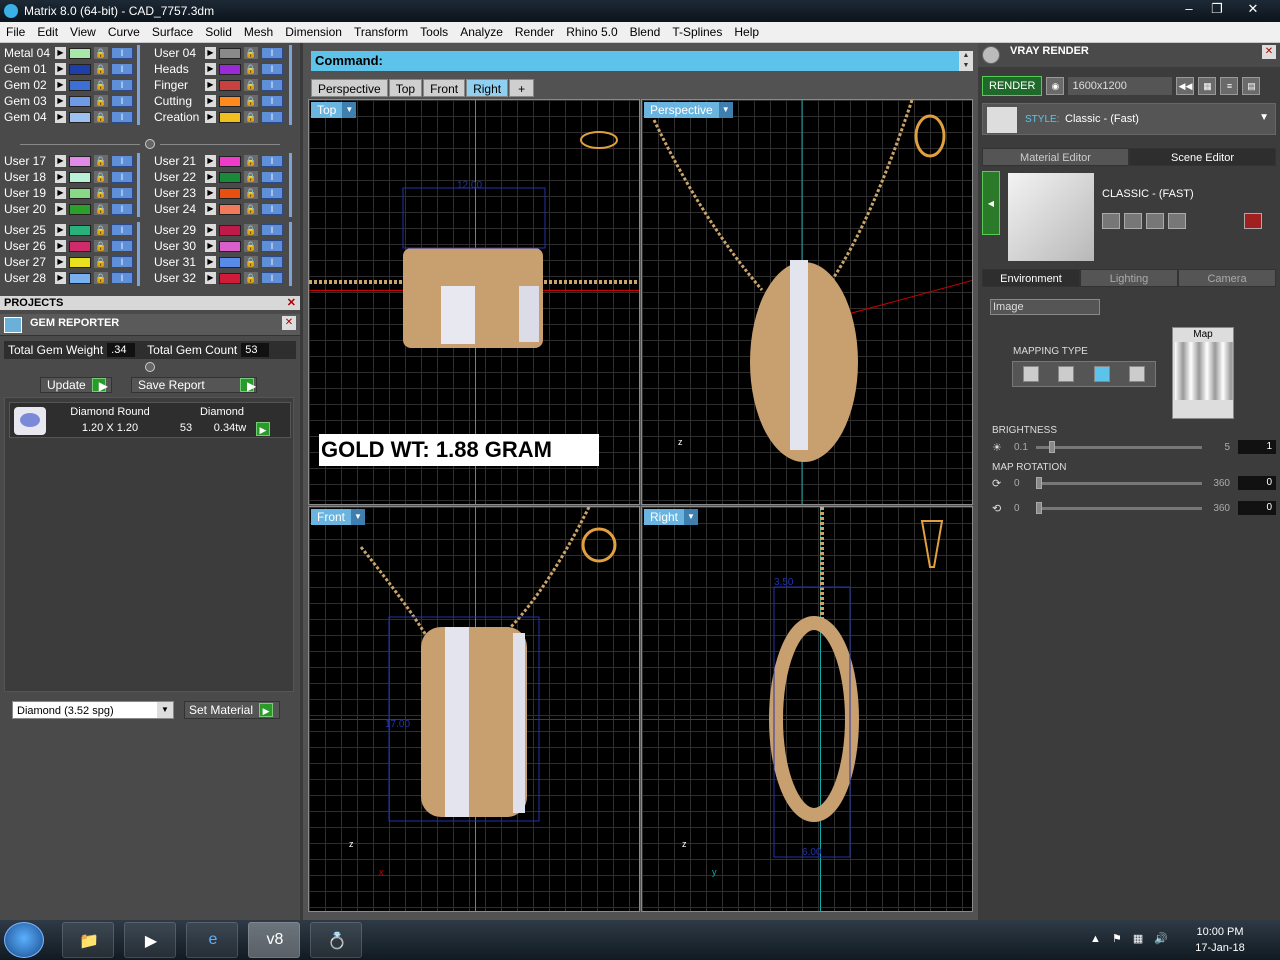 The width and height of the screenshot is (1280, 960). I want to click on resolution-select: 1600x1200, so click(1120, 86).